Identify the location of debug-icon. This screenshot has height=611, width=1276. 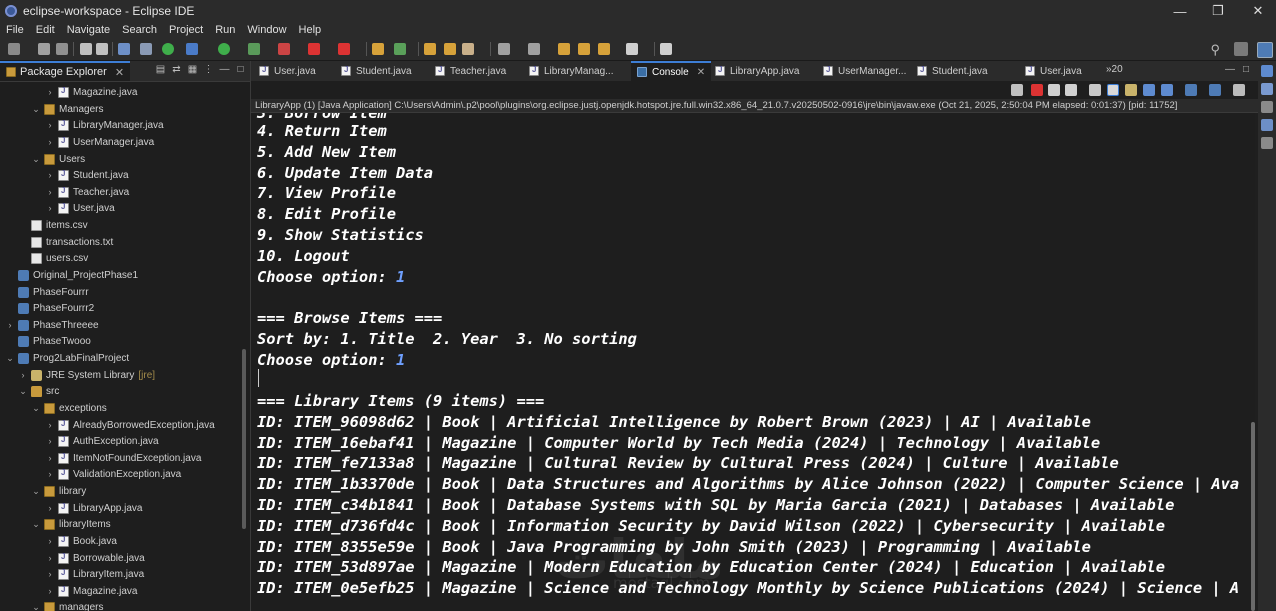
(168, 49).